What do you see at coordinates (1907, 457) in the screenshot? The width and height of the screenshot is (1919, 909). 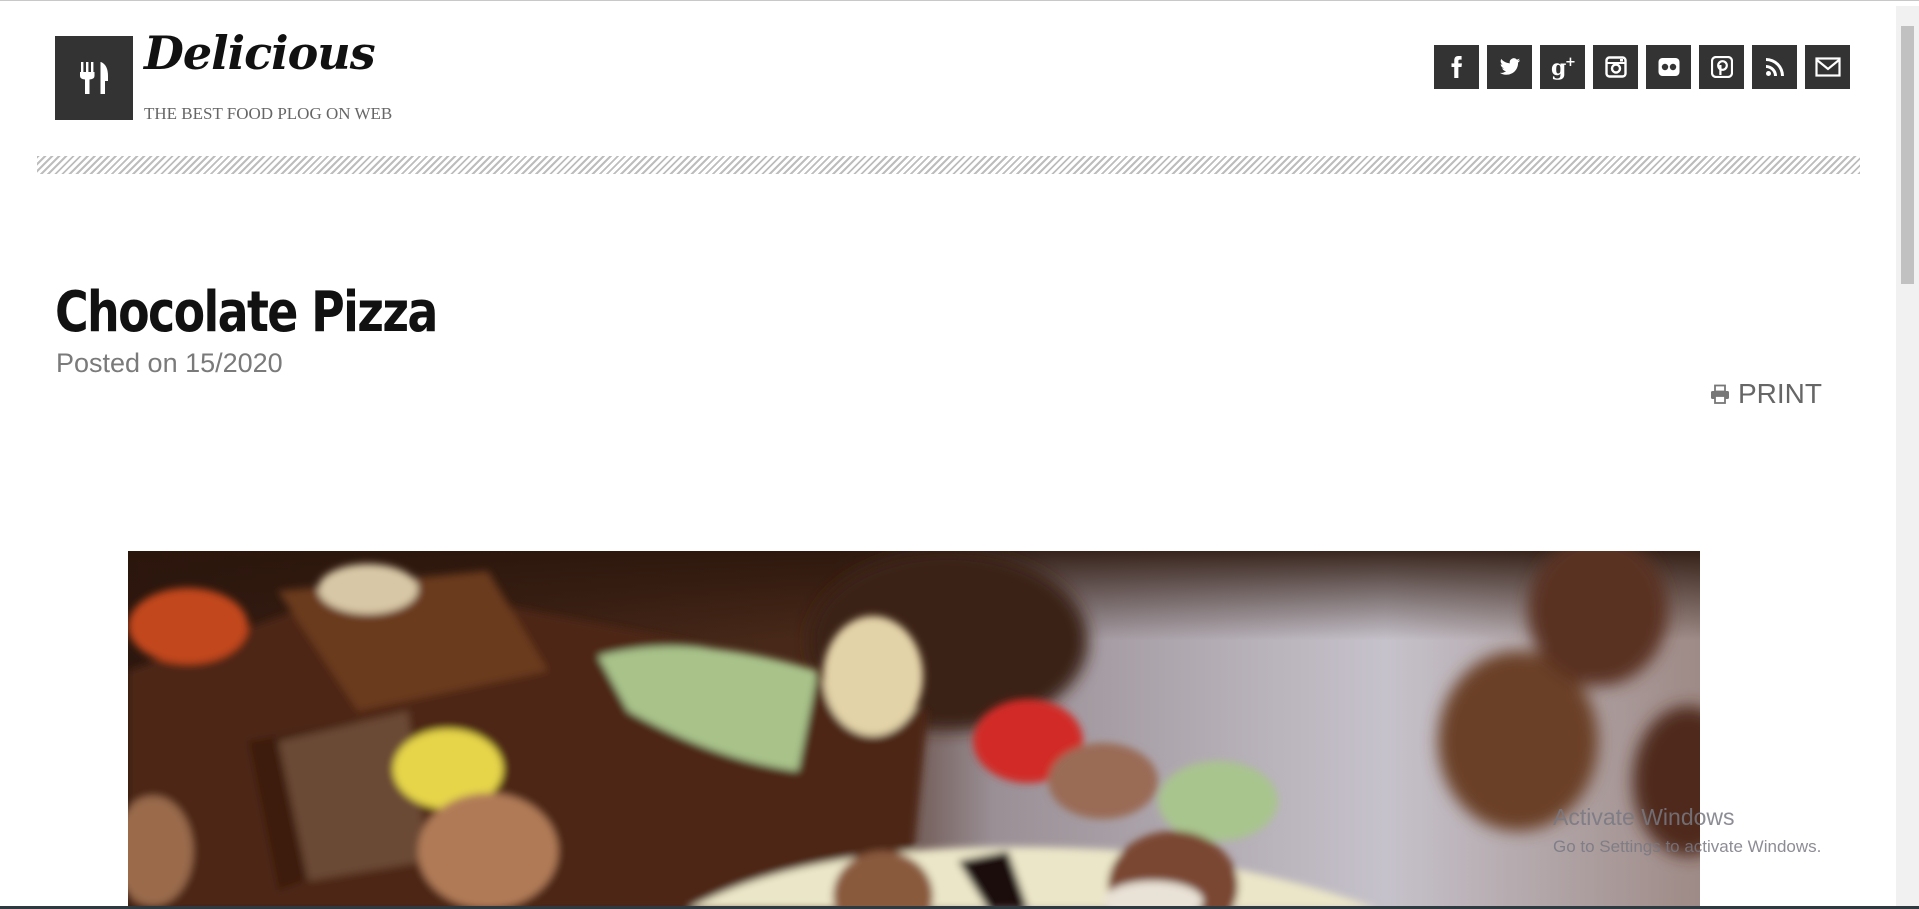 I see `vertical-scrollbar` at bounding box center [1907, 457].